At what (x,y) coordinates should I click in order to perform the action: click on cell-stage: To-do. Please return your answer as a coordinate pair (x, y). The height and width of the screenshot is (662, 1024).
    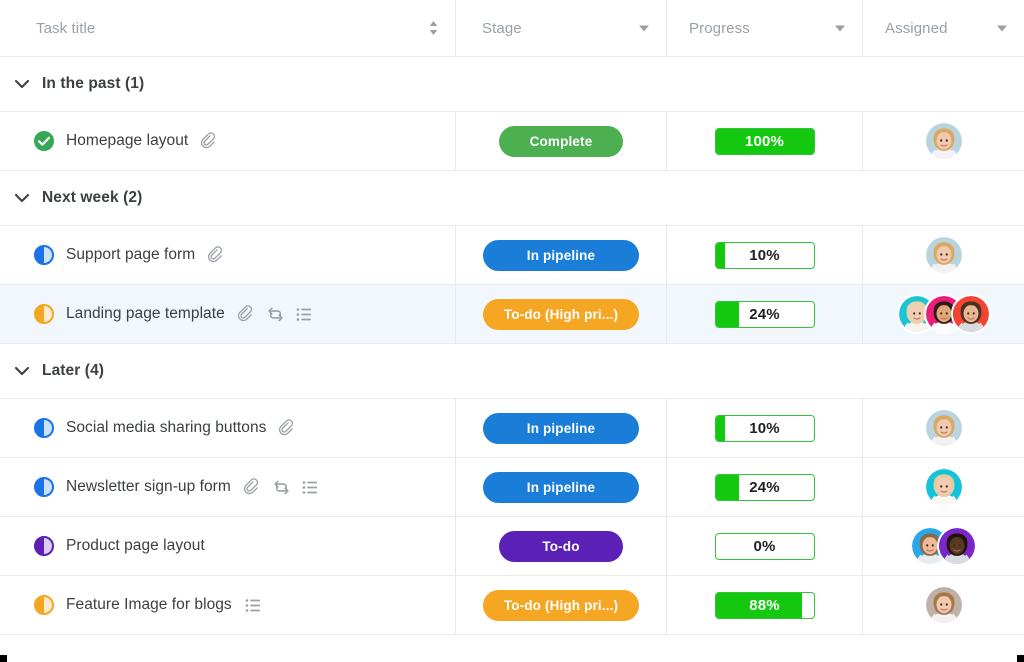
    Looking at the image, I should click on (561, 546).